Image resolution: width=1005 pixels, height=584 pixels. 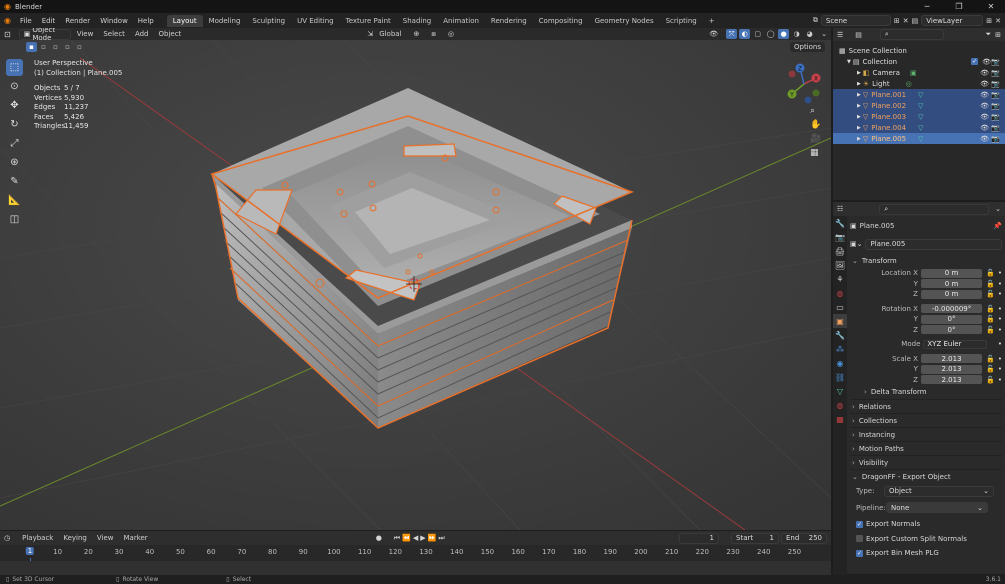 I want to click on scale-y-field: 2.013, so click(x=951, y=369).